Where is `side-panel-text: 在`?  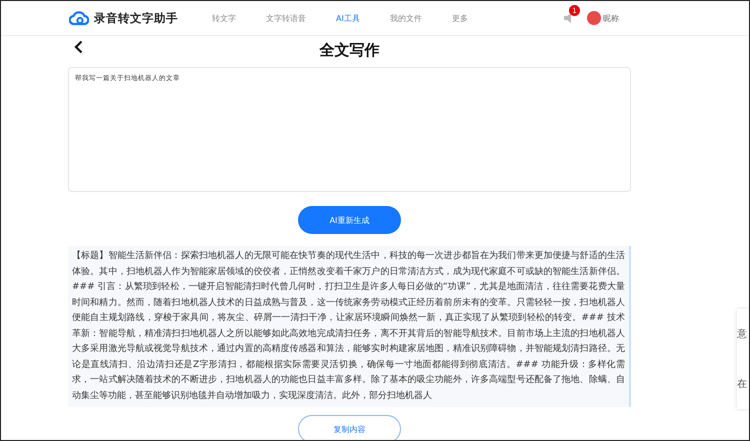 side-panel-text: 在 is located at coordinates (742, 384).